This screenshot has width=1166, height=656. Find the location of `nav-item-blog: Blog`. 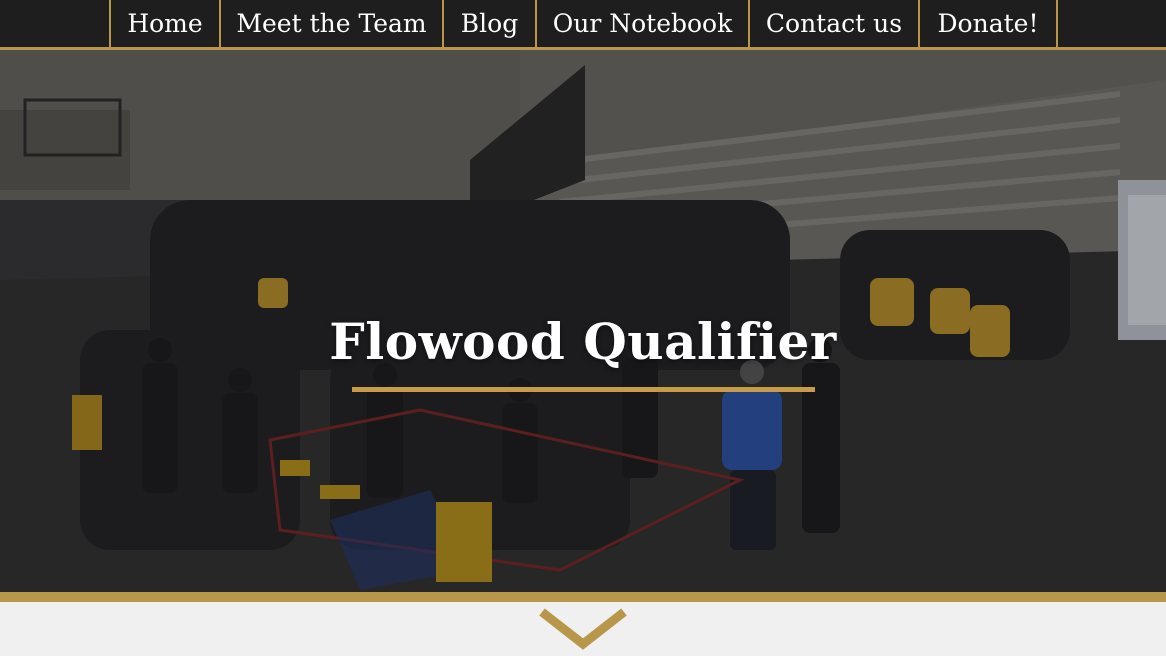

nav-item-blog: Blog is located at coordinates (490, 23).